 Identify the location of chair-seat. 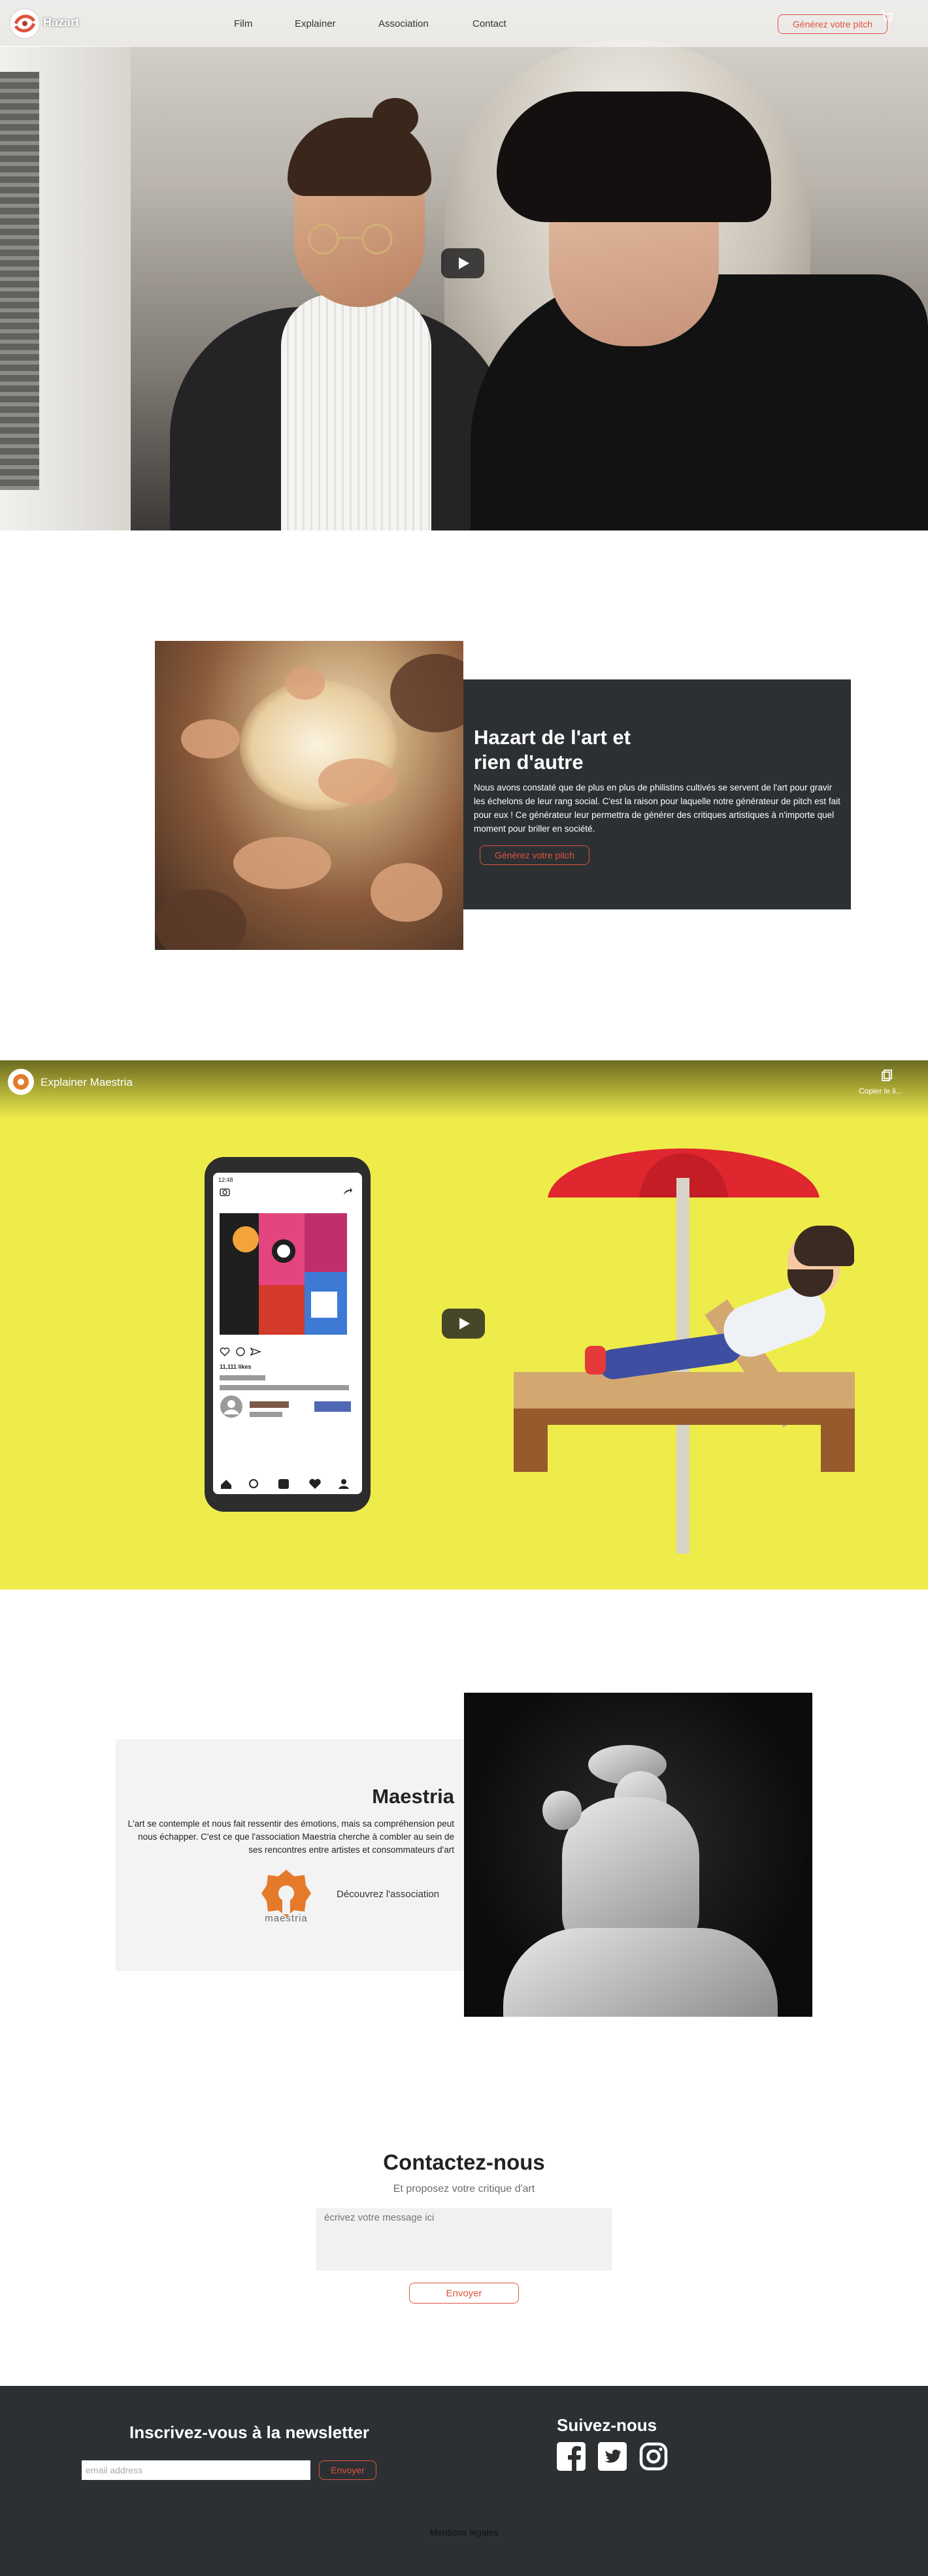
(684, 1390).